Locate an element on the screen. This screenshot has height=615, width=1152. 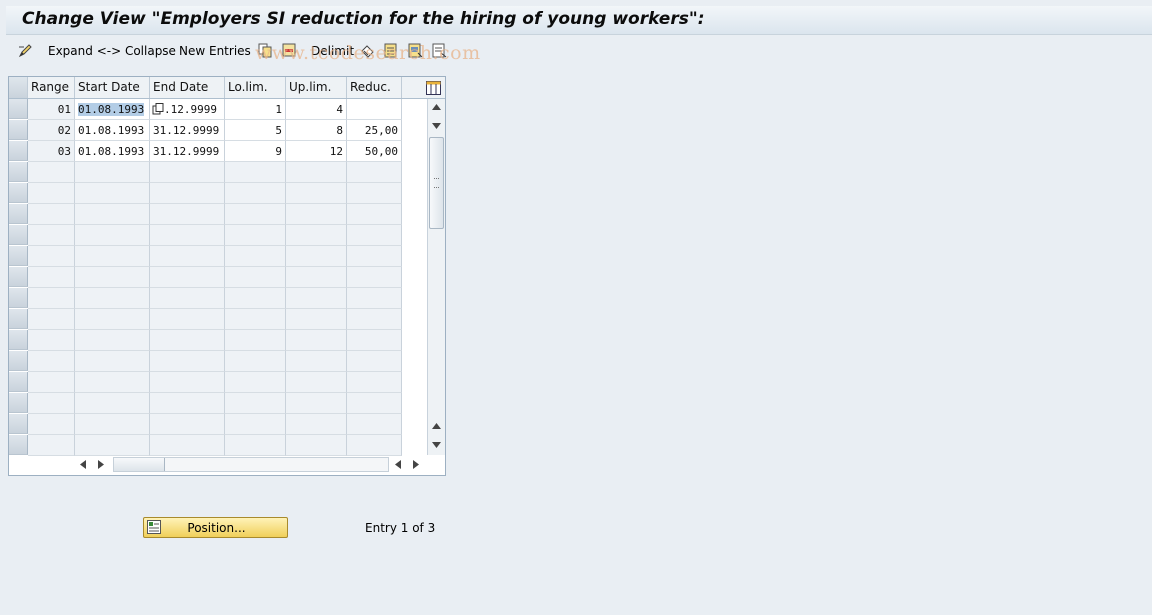
cell-reduc is located at coordinates (374, 109).